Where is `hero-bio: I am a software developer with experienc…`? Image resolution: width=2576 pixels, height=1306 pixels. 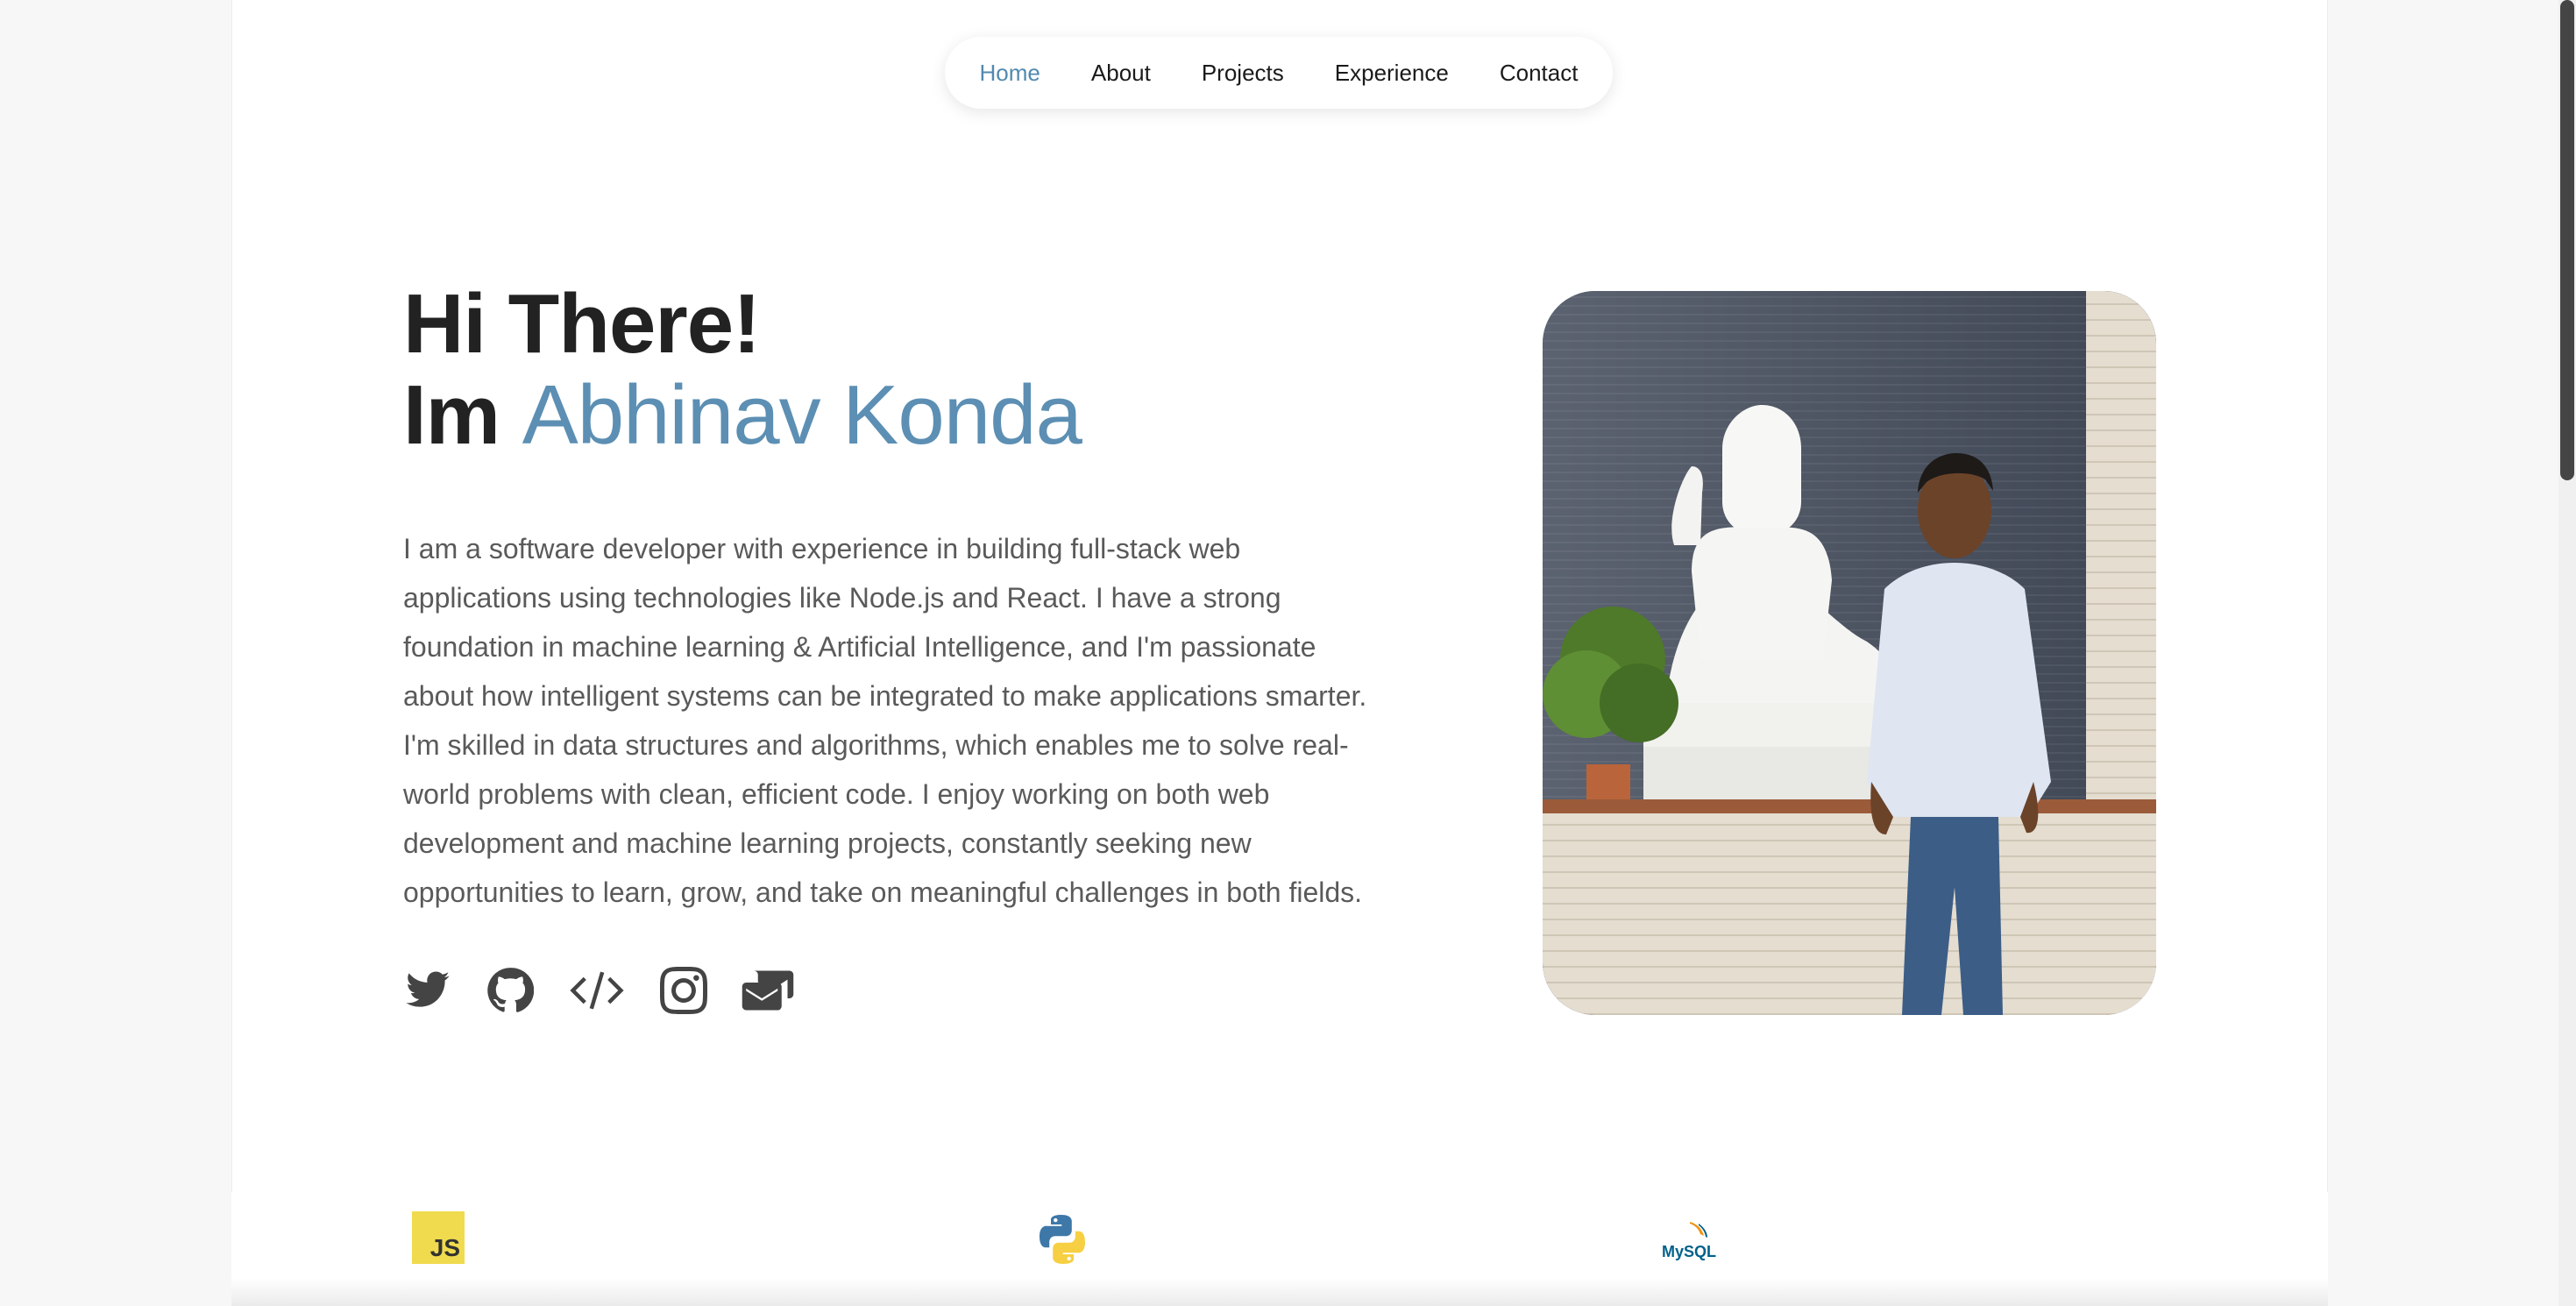 hero-bio: I am a software developer with experienc… is located at coordinates (885, 720).